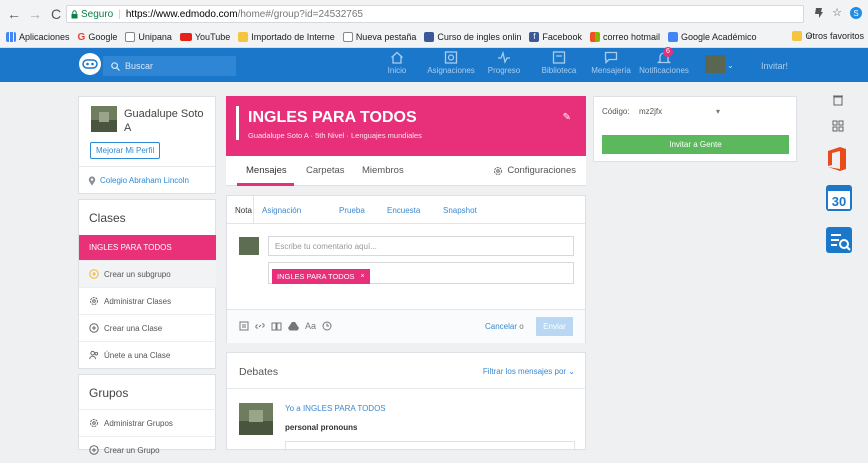 The image size is (868, 463). Describe the element at coordinates (281, 210) in the screenshot. I see `tab-assignment: Asignación` at that location.